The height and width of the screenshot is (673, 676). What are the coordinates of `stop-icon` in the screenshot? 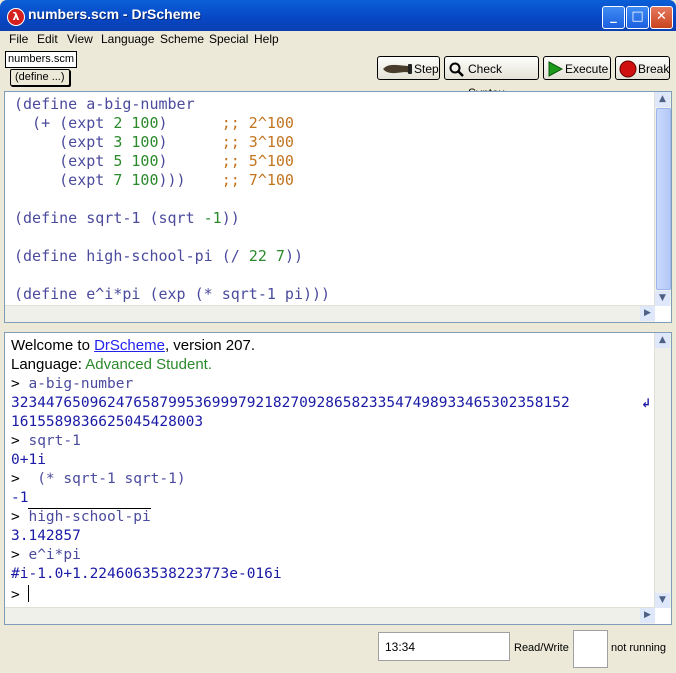 It's located at (628, 69).